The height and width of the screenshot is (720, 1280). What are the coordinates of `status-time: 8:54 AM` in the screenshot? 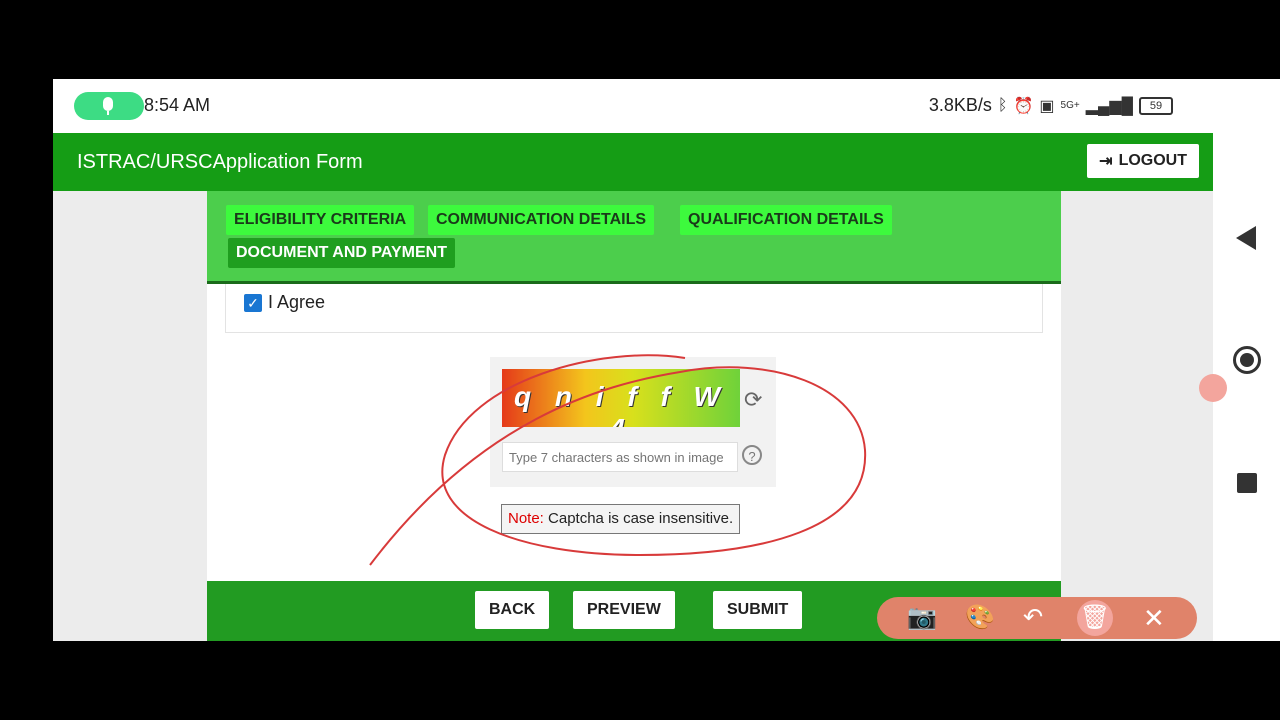 It's located at (177, 105).